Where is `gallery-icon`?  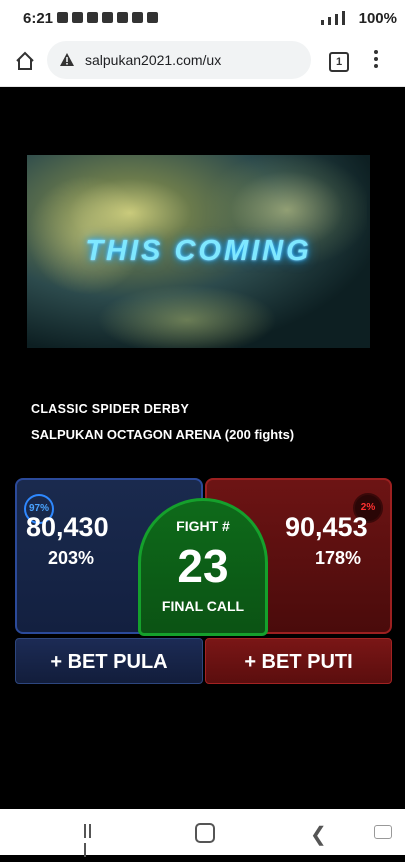
gallery-icon is located at coordinates (137, 17).